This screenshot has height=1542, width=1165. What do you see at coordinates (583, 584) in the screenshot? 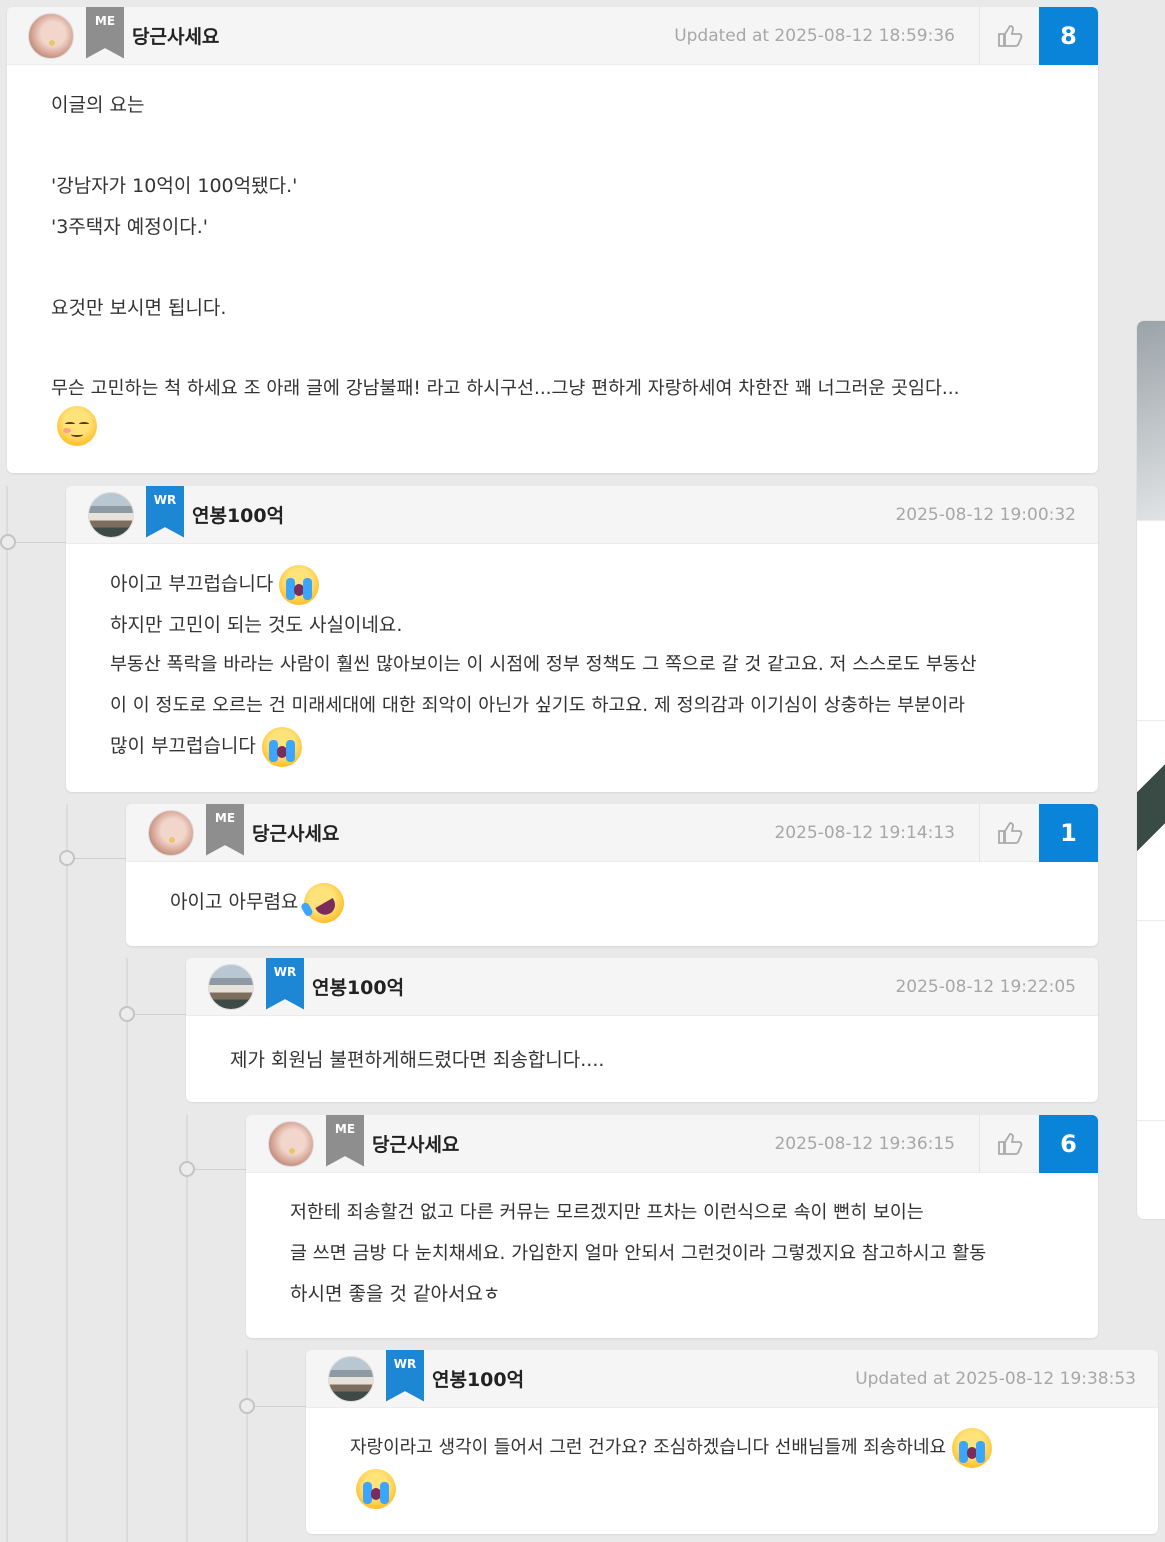
I see `comment-line: 아이고 부끄럽습니다` at bounding box center [583, 584].